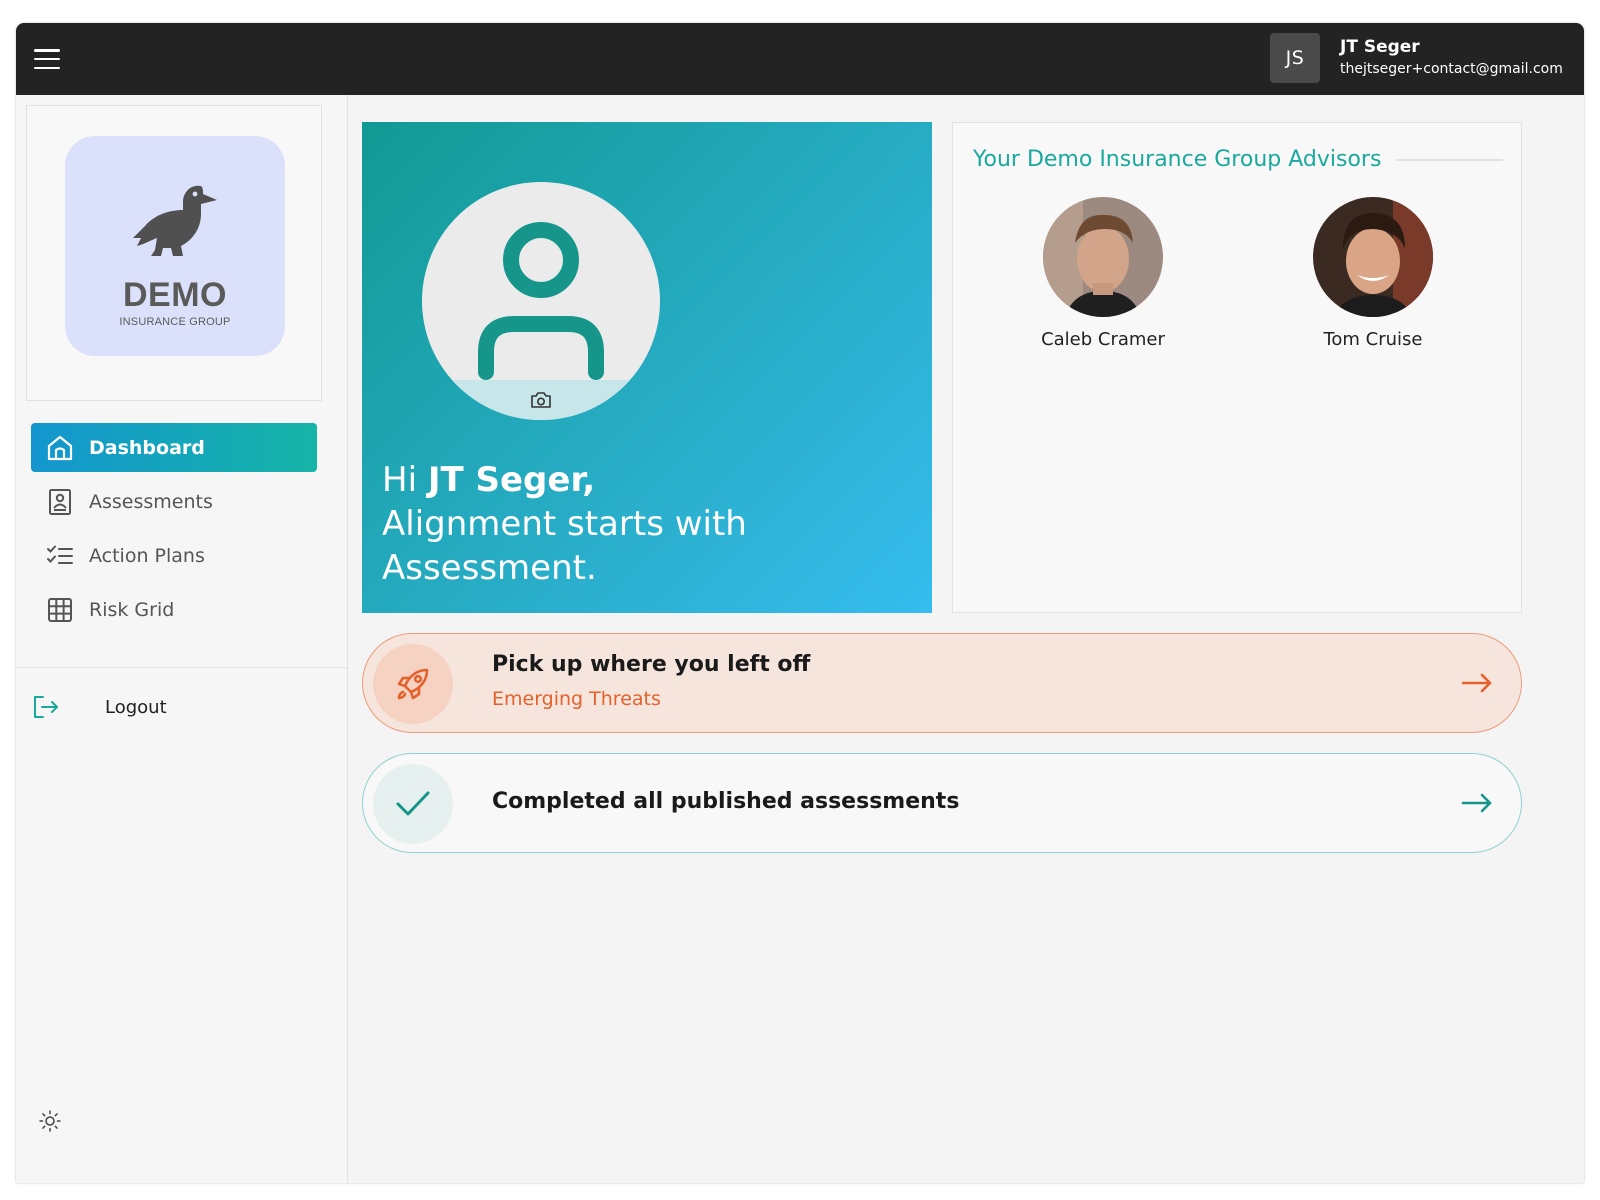 The width and height of the screenshot is (1600, 1200). I want to click on sidebar-item-label: Risk Grid, so click(132, 609).